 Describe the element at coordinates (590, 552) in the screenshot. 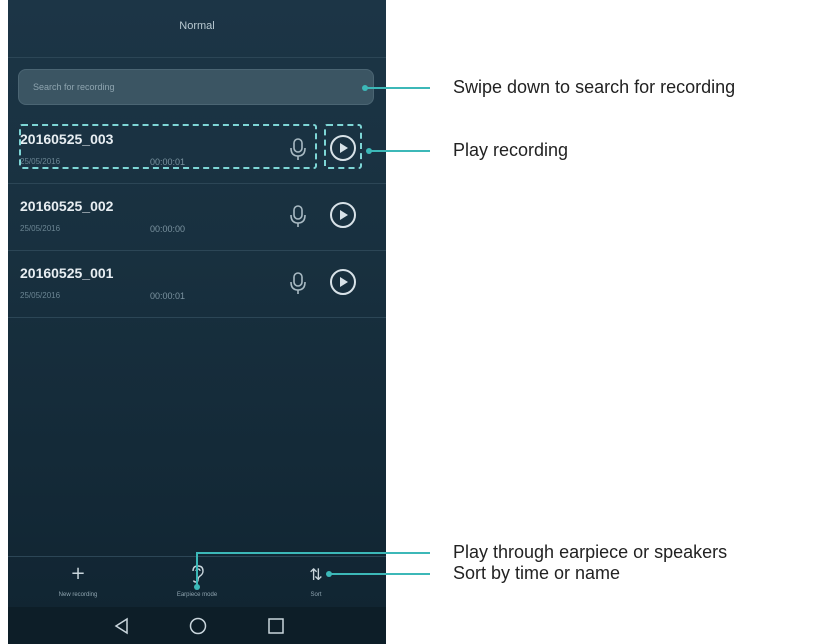

I see `callout-earpiece-text: Play through earpiece or speakers` at that location.